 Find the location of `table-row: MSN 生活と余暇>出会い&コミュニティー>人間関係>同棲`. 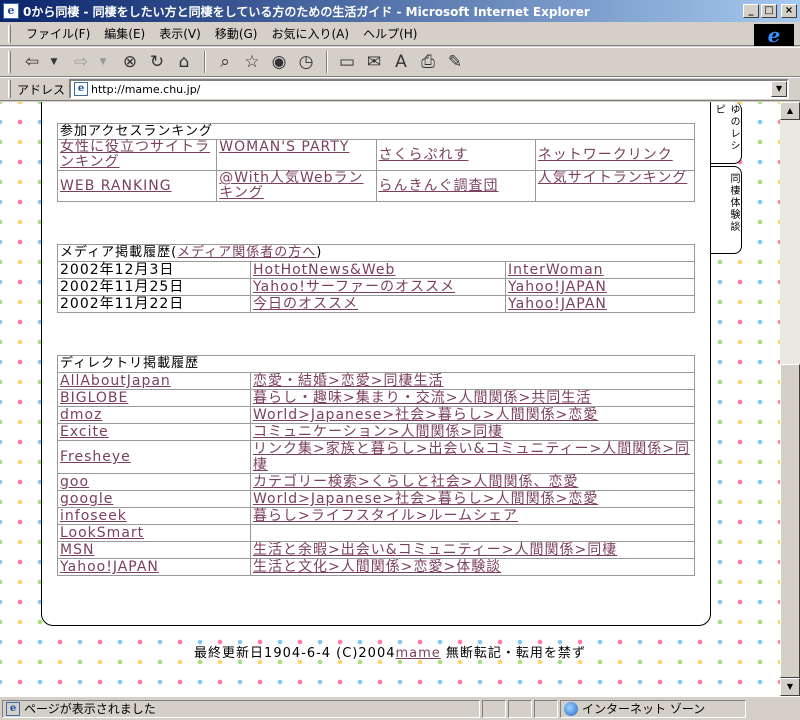

table-row: MSN 生活と余暇>出会い&コミュニティー>人間関係>同棲 is located at coordinates (376, 550).